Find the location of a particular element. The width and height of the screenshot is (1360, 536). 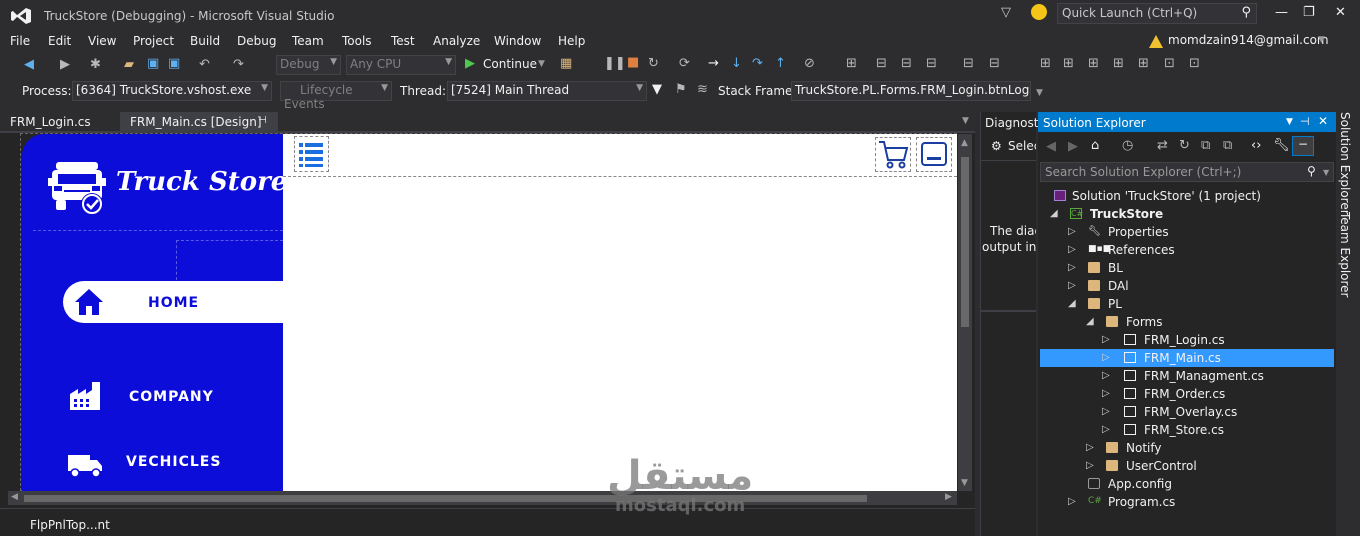

nav-vehicles-label: VECHICLES is located at coordinates (173, 462).